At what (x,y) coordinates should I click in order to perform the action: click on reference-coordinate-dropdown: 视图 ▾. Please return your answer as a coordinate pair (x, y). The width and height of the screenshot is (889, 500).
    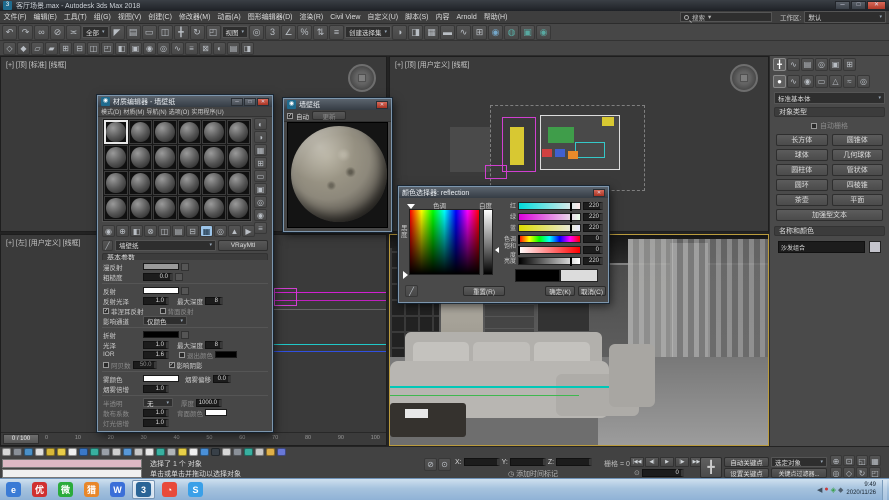
    Looking at the image, I should click on (235, 32).